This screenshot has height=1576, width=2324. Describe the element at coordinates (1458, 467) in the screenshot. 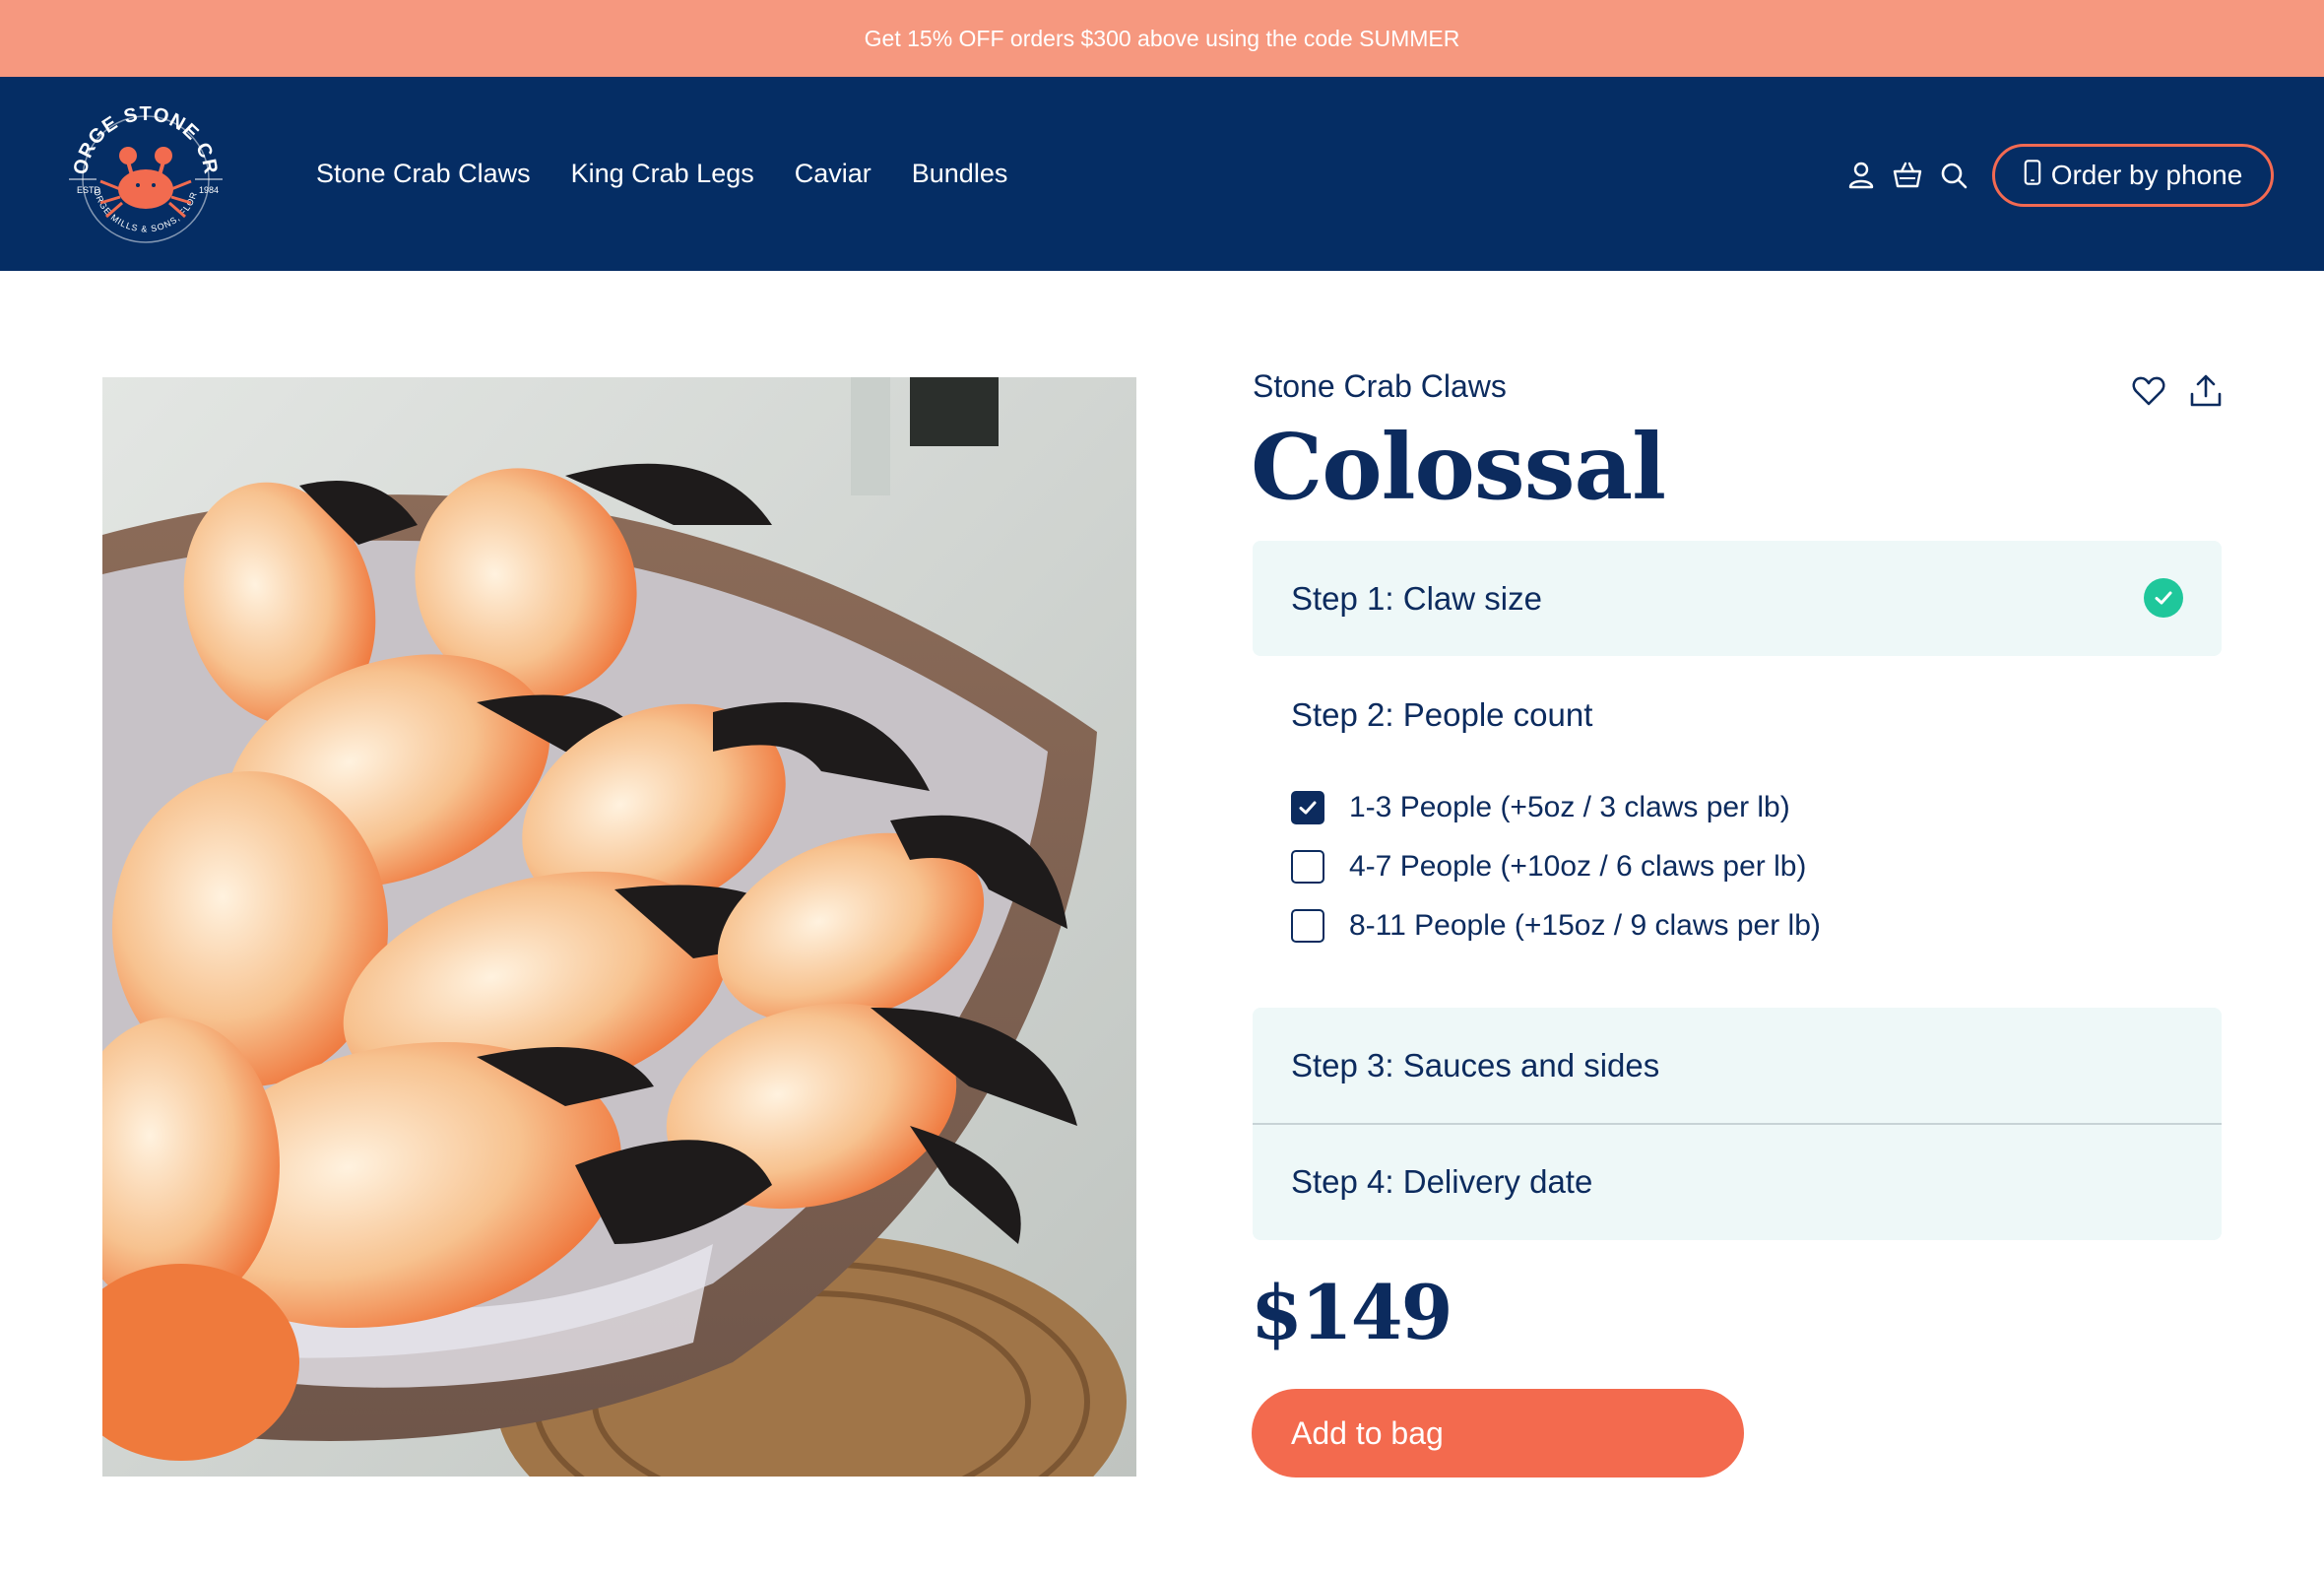

I see `product-title: Colossal` at that location.